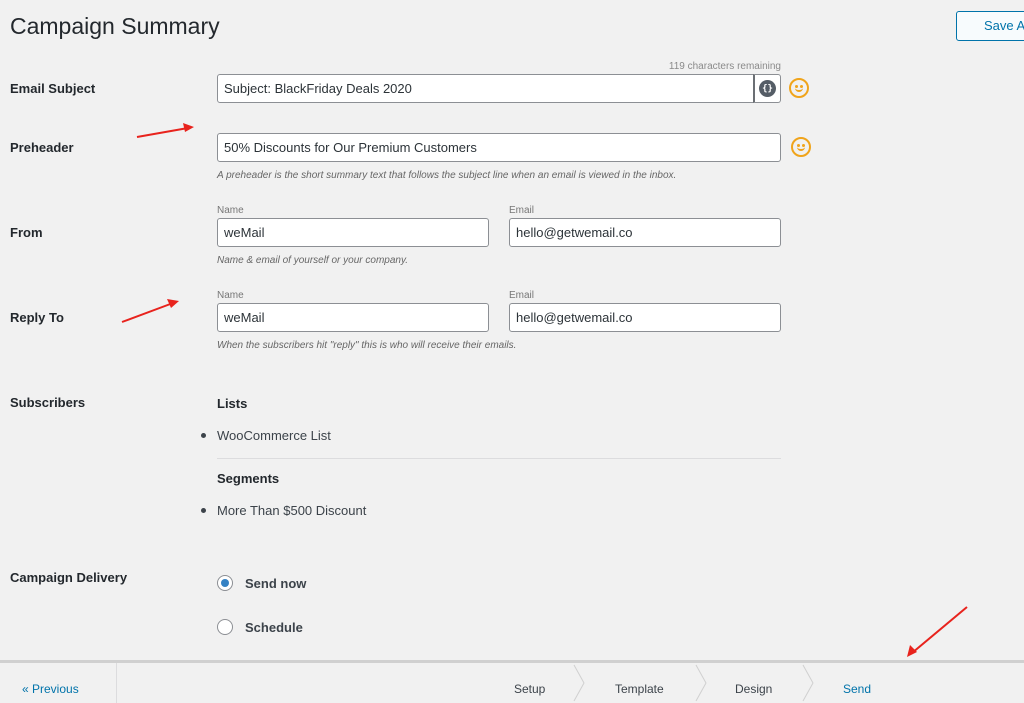 The height and width of the screenshot is (703, 1024). I want to click on preheader-label: Preheader, so click(42, 147).